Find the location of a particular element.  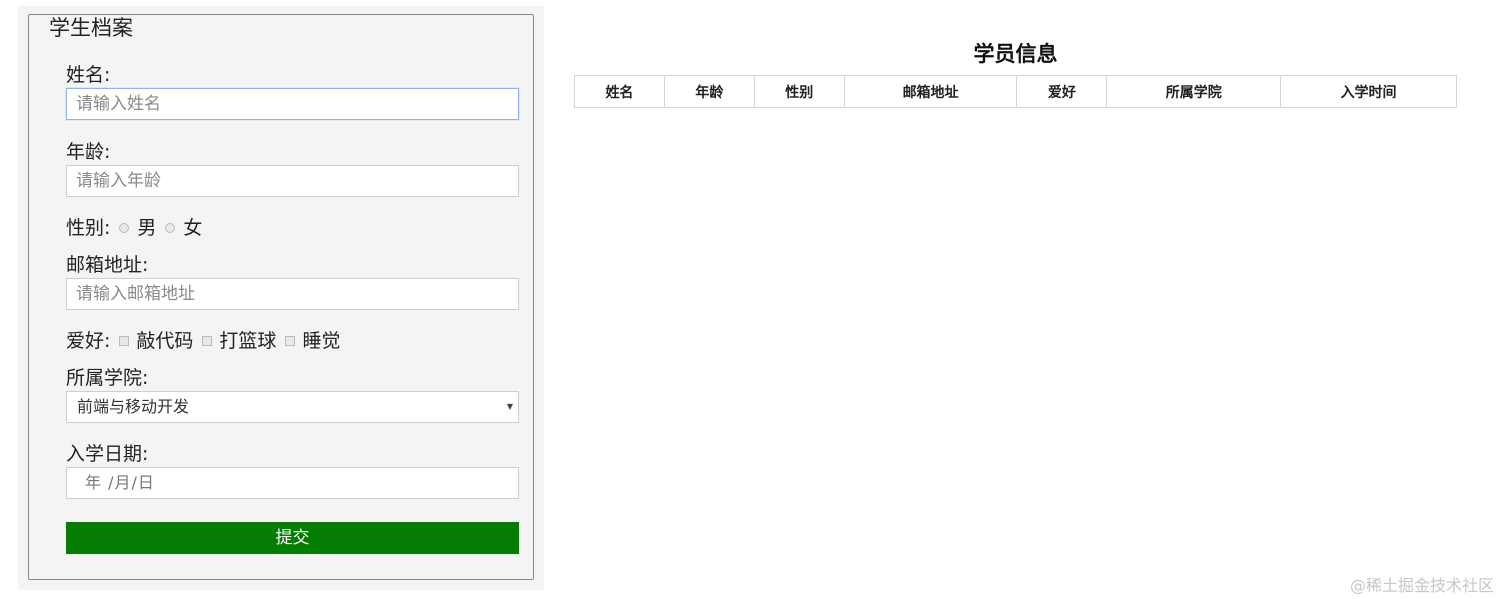

header-gender: 性别 is located at coordinates (799, 91).